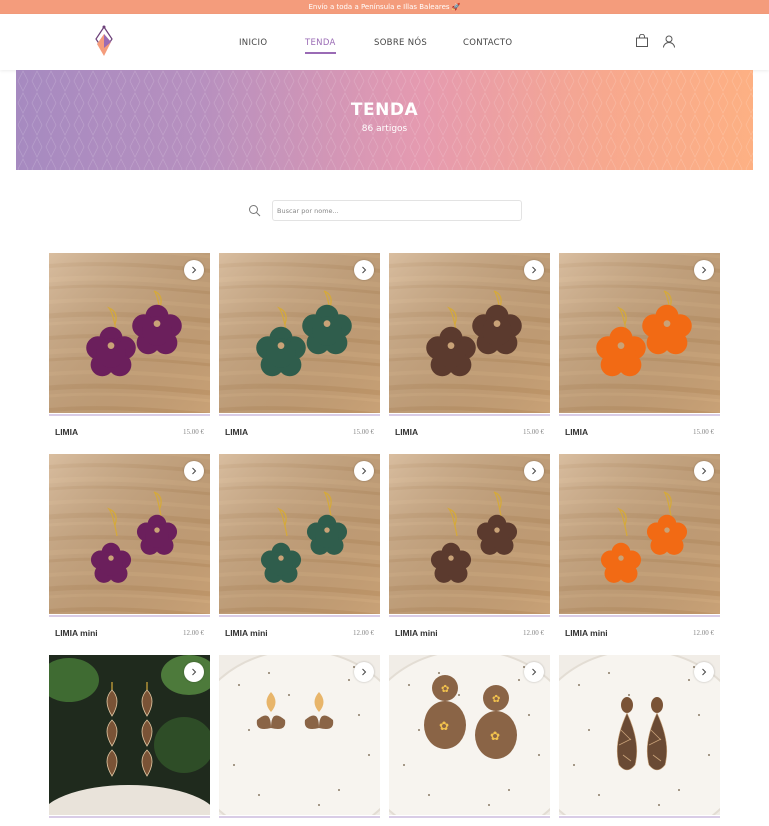 The image size is (769, 826). I want to click on nav-tenda: TENDA, so click(320, 46).